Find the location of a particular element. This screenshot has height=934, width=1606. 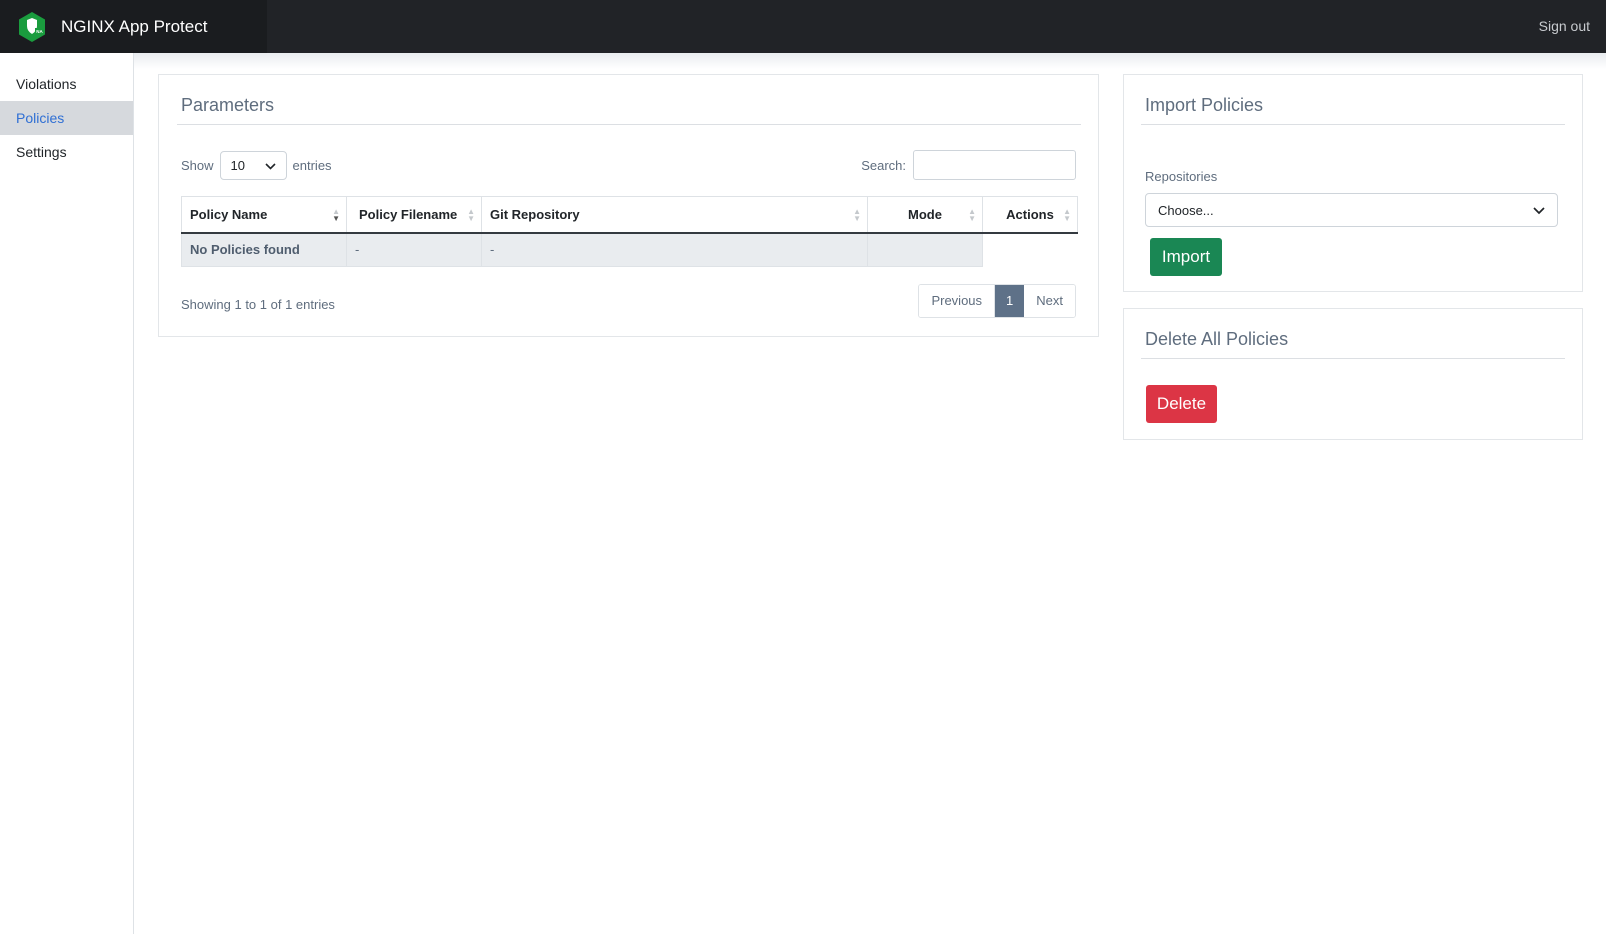

column-header-label: Git Repository is located at coordinates (535, 214).